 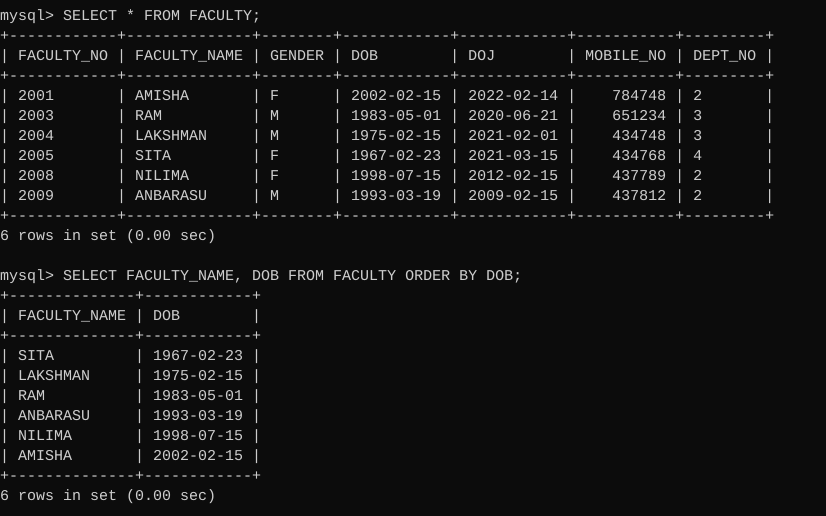 I want to click on table-row: | SITA | 1967-02-23 |, so click(x=131, y=357).